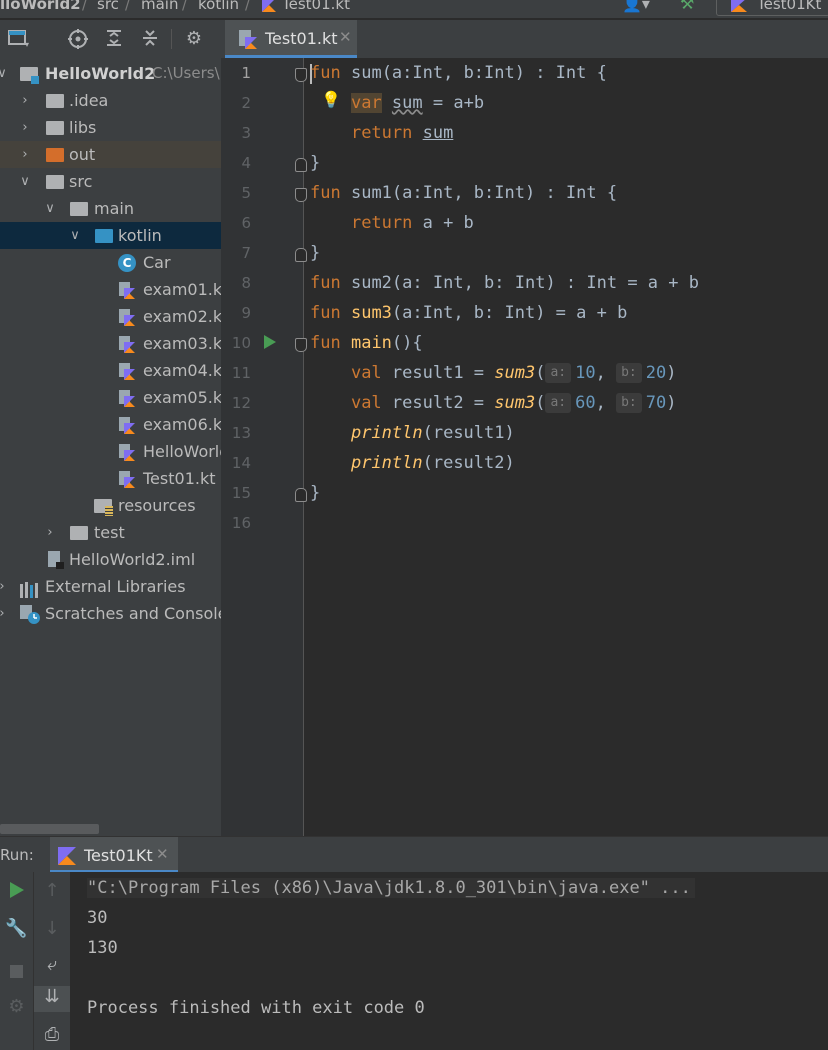 This screenshot has width=828, height=1050. I want to click on code-keyword: var, so click(366, 103).